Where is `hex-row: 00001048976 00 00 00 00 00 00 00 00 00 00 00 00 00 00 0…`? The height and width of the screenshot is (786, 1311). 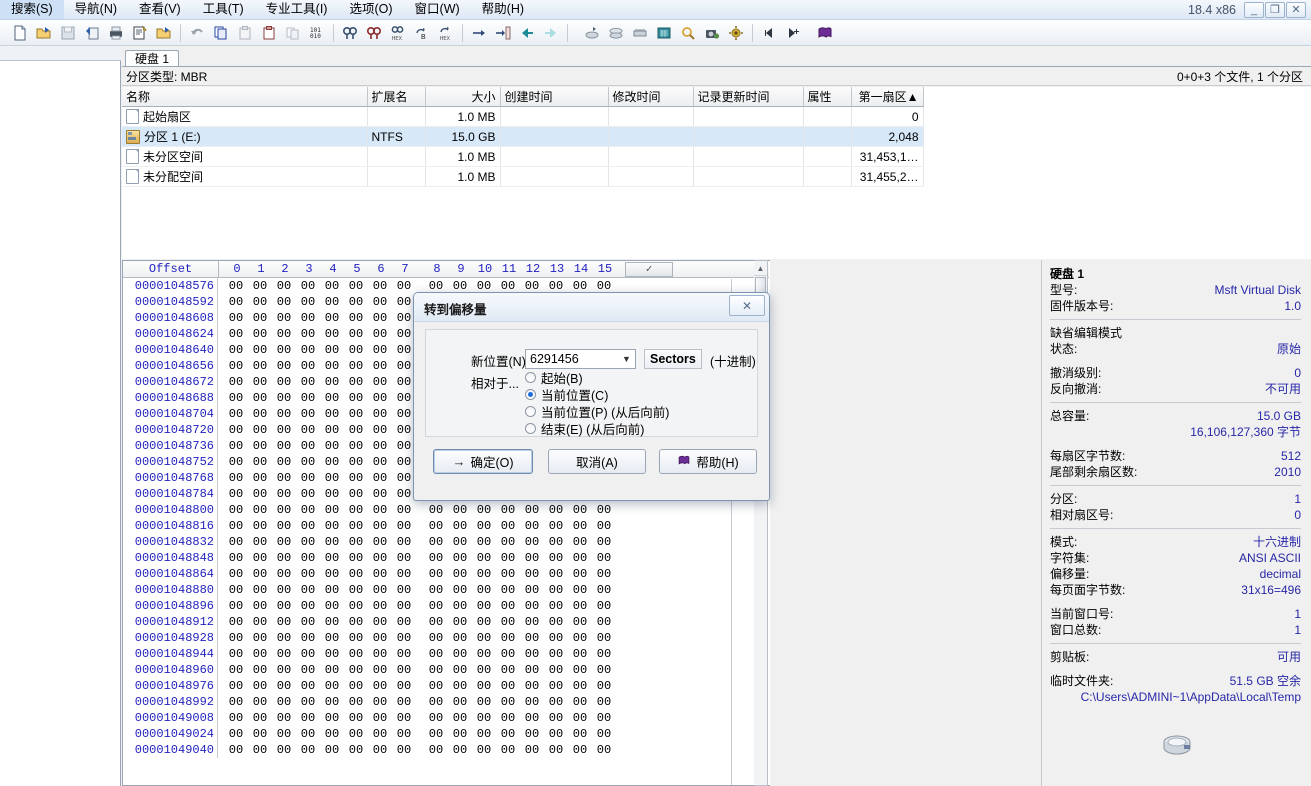 hex-row: 00001048976 00 00 00 00 00 00 00 00 00 00 00 00 00 00 0… is located at coordinates (446, 686).